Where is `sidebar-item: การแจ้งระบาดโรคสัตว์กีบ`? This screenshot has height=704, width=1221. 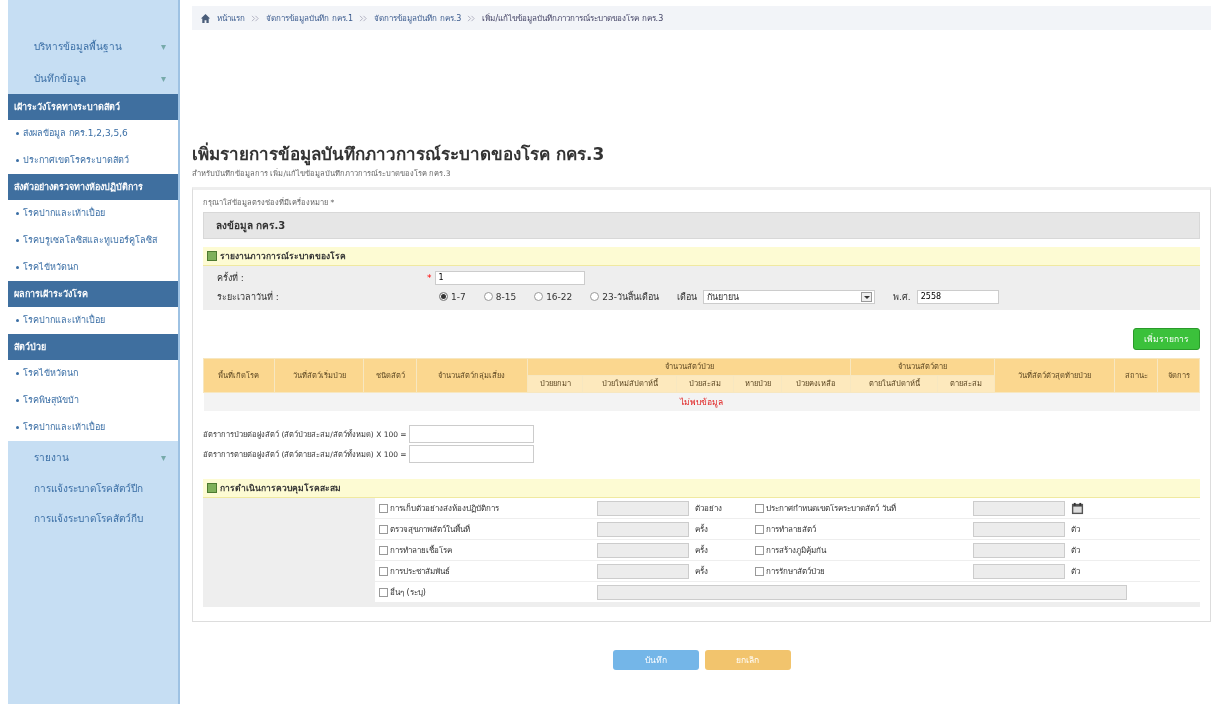
sidebar-item: การแจ้งระบาดโรคสัตว์กีบ is located at coordinates (93, 518).